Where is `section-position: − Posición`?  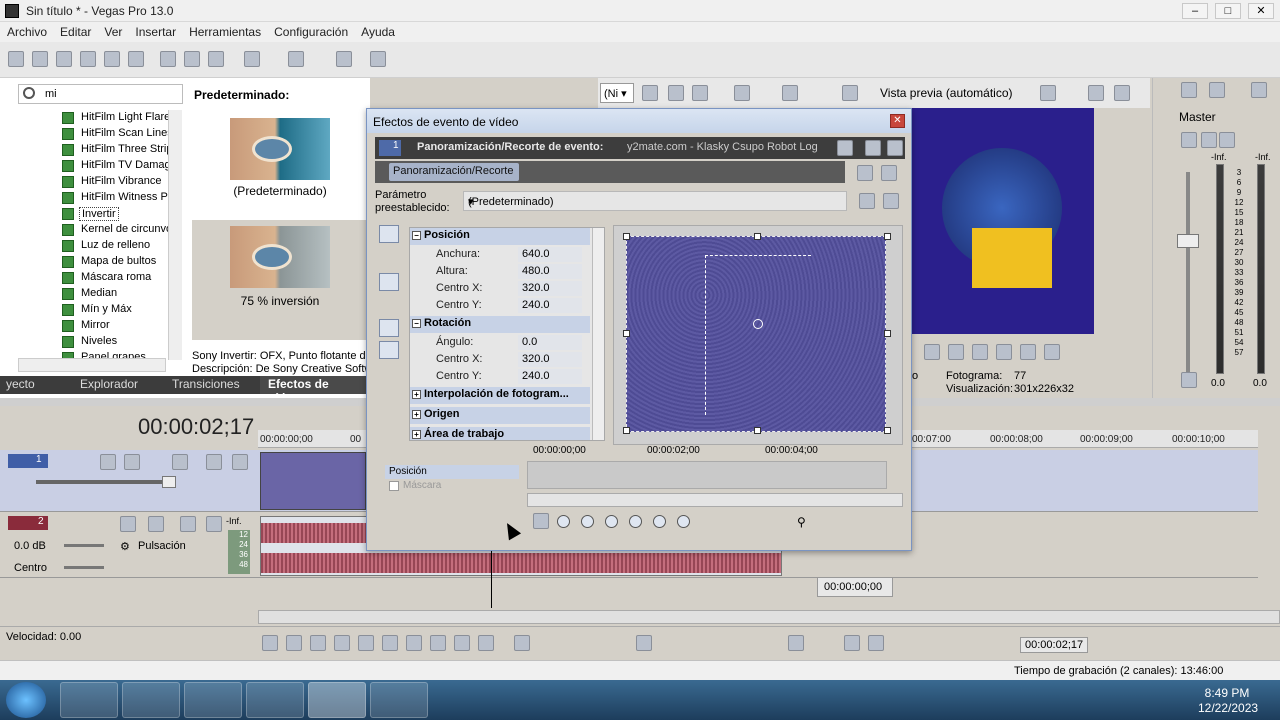 section-position: − Posición is located at coordinates (500, 236).